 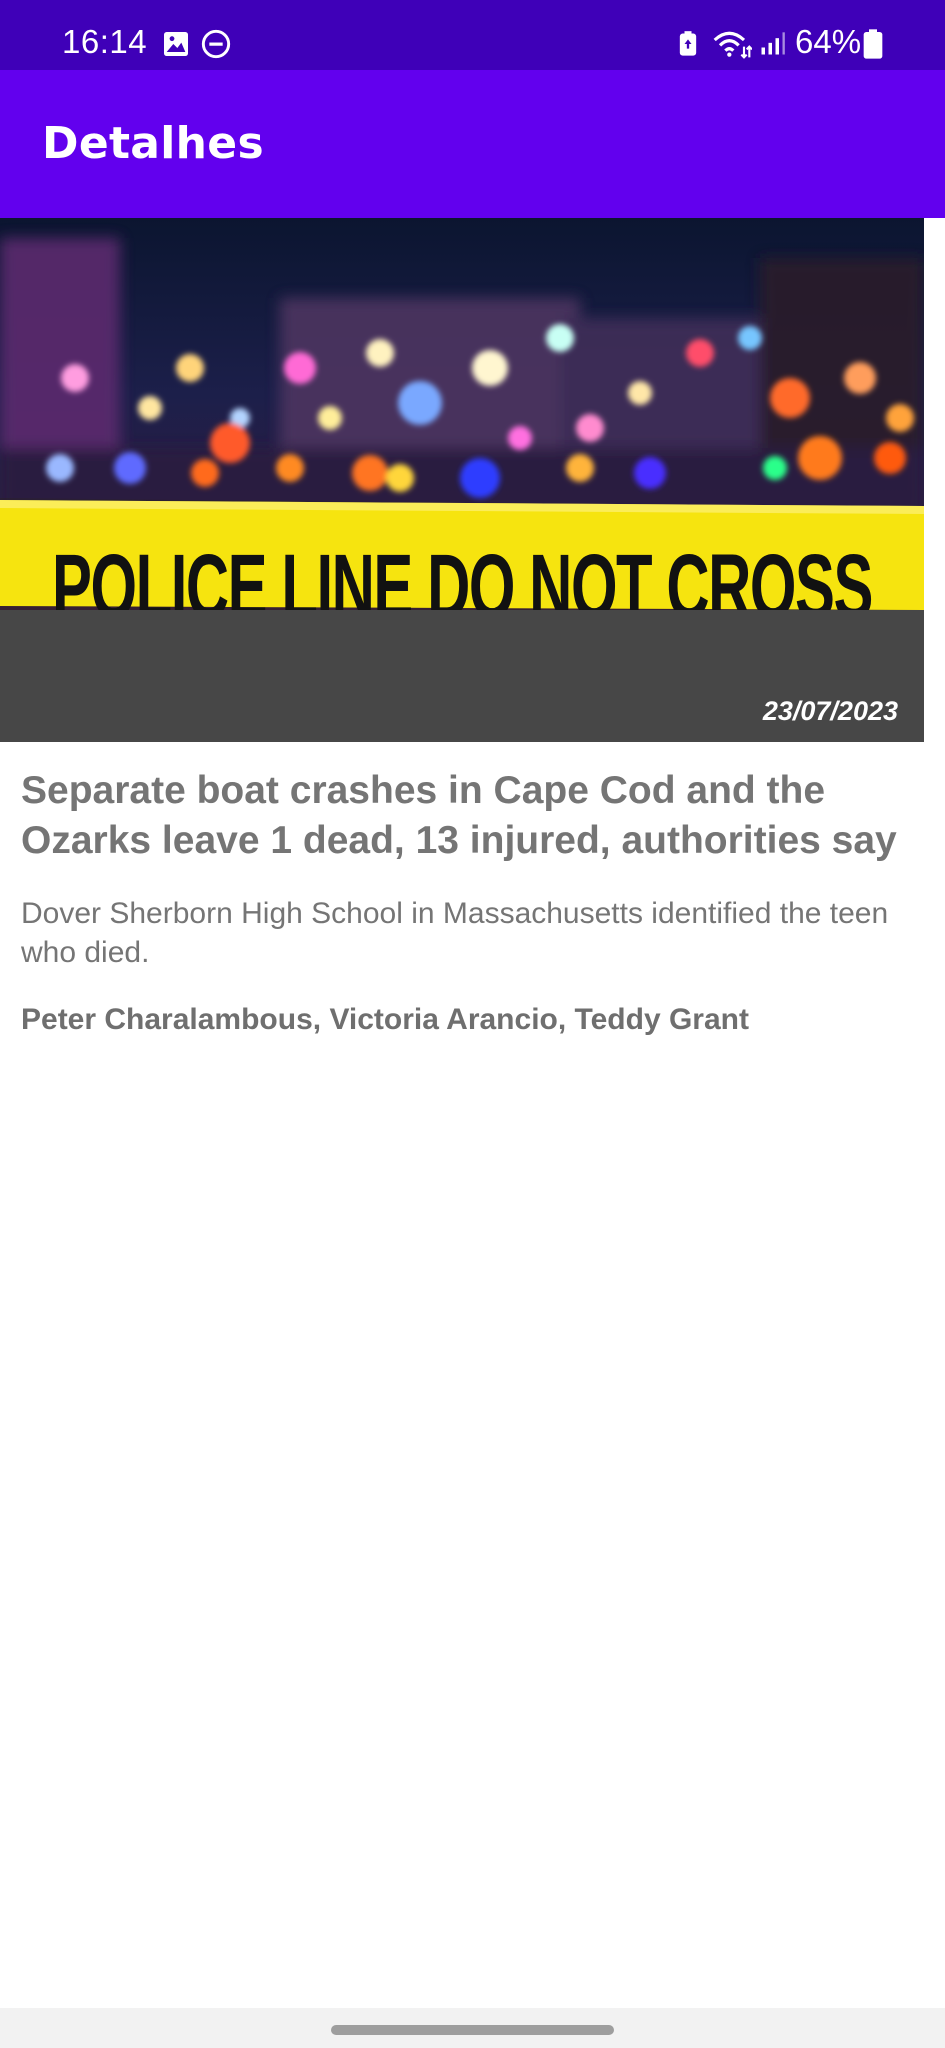 I want to click on gallery-icon, so click(x=176, y=44).